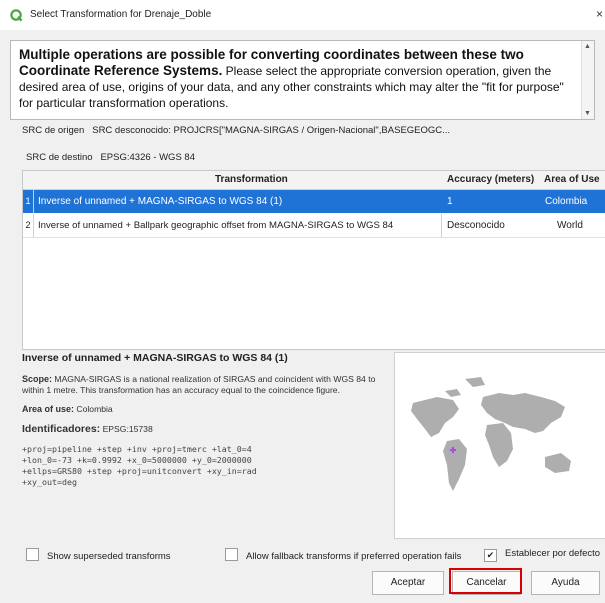 The width and height of the screenshot is (605, 603). Describe the element at coordinates (570, 225) in the screenshot. I see `row-area: World` at that location.